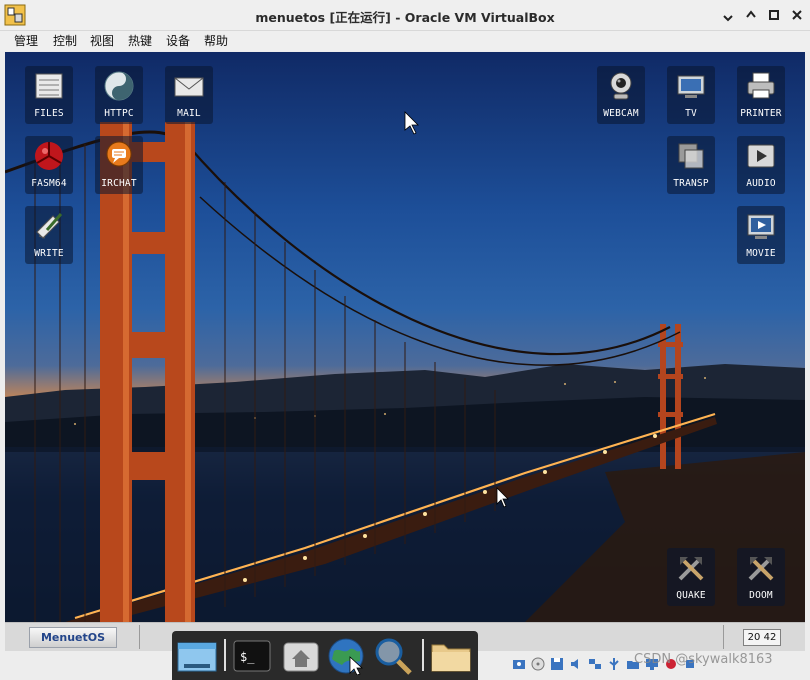 Image resolution: width=810 pixels, height=680 pixels. What do you see at coordinates (189, 113) in the screenshot?
I see `icon-label: MAIL` at bounding box center [189, 113].